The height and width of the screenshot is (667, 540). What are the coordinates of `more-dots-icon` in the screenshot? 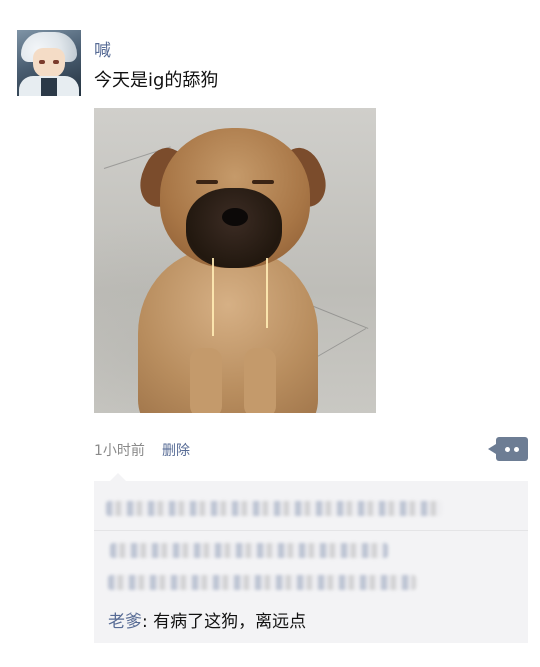 It's located at (508, 449).